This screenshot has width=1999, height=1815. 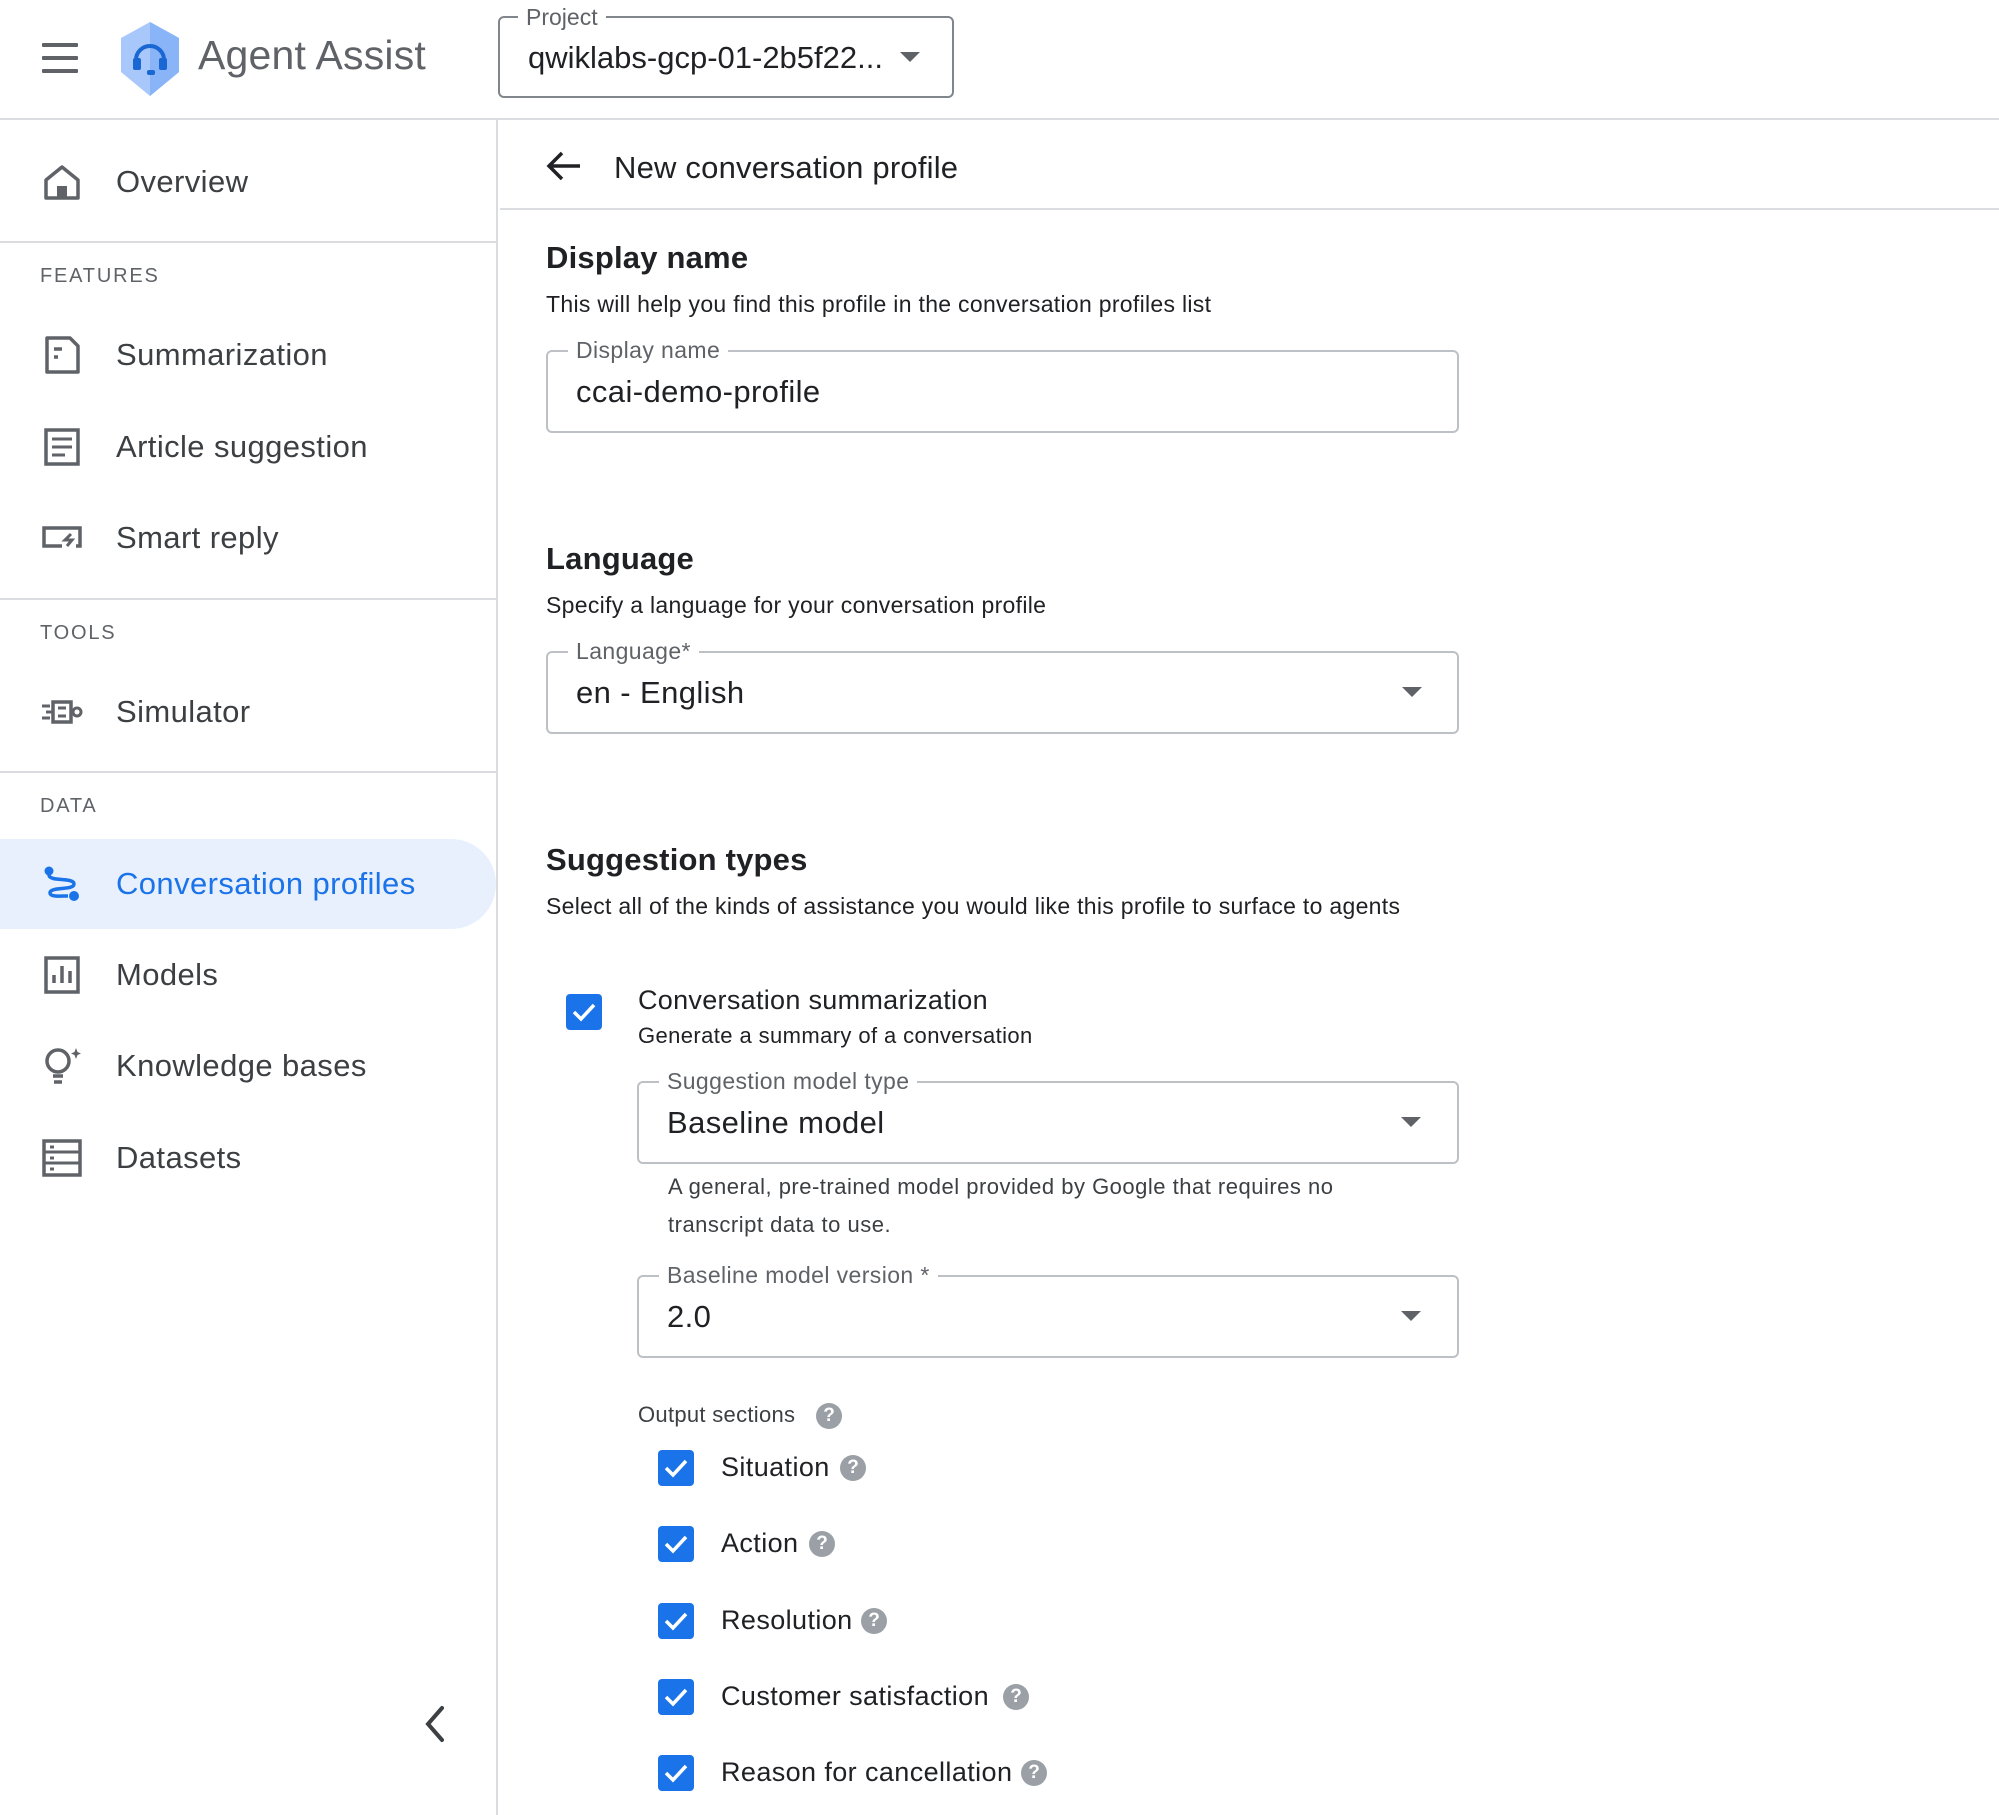 I want to click on page-title: New conversation profile, so click(x=786, y=167).